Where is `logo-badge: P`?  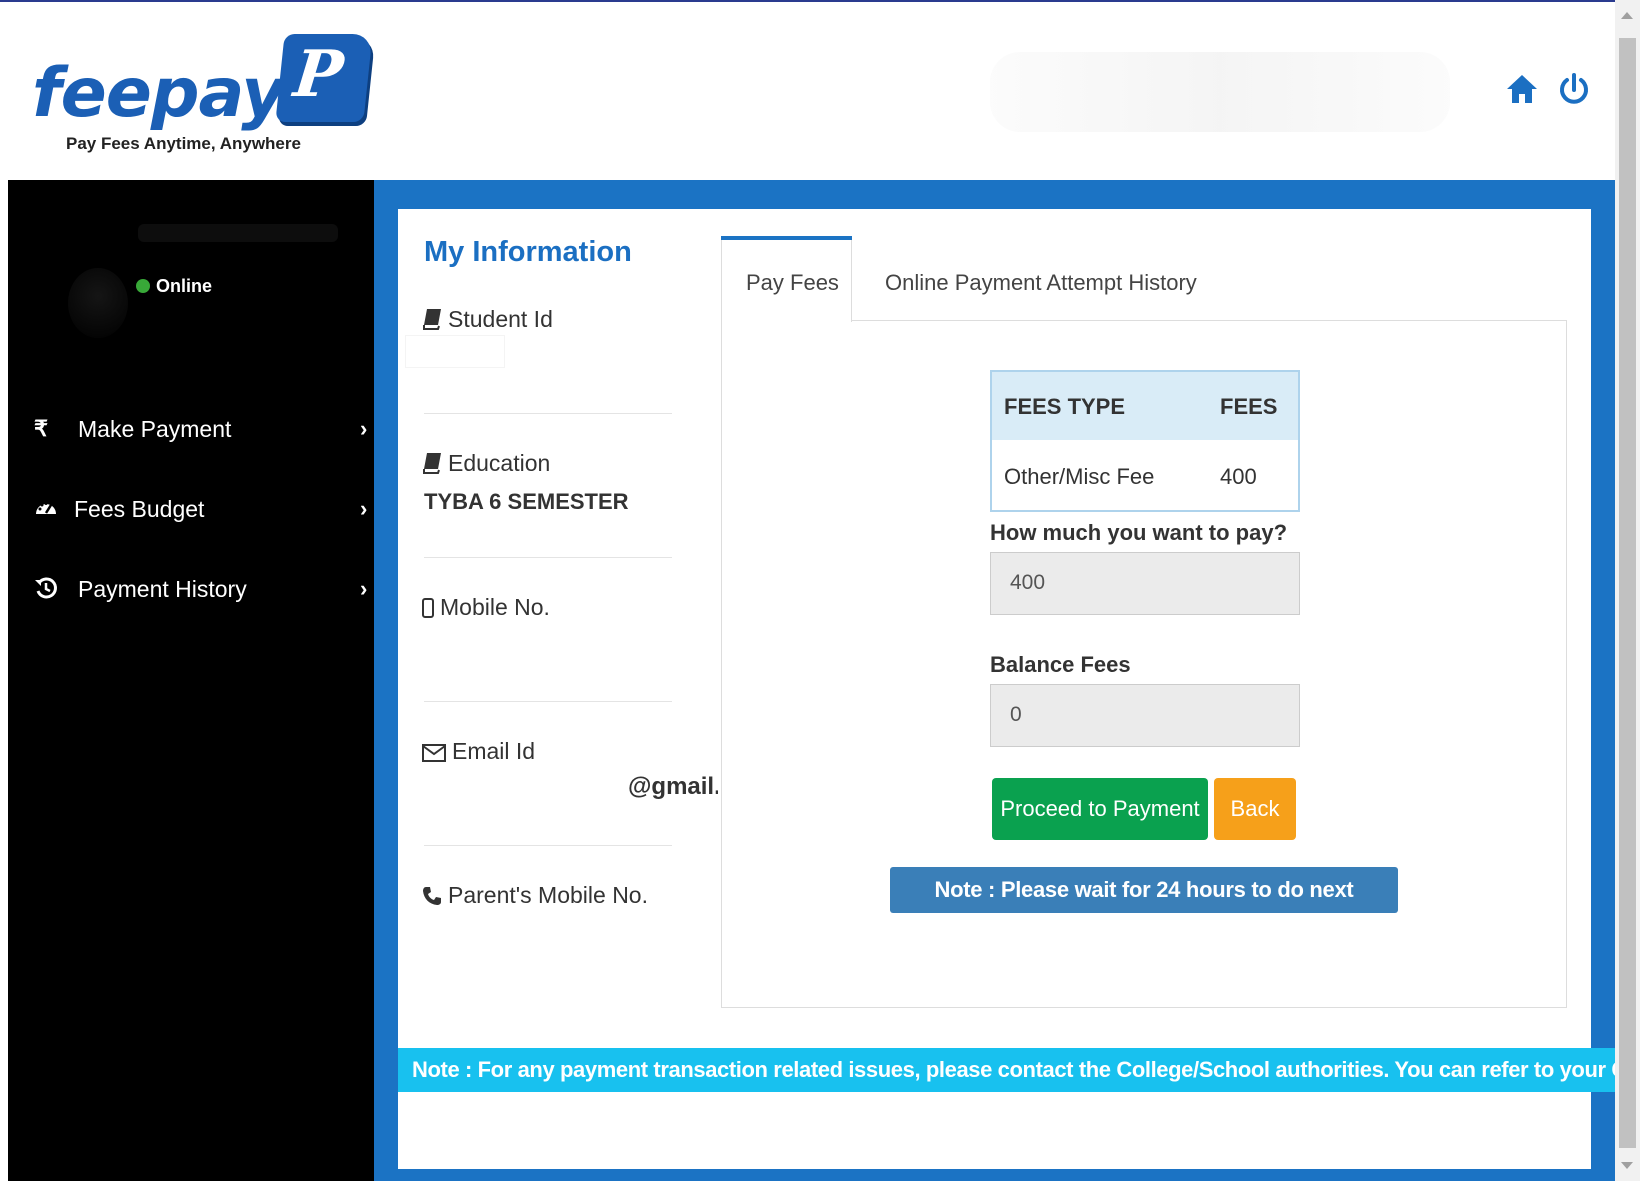 logo-badge: P is located at coordinates (324, 78).